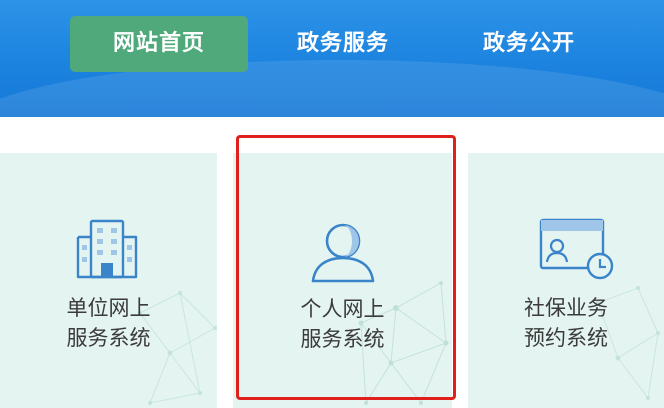 Image resolution: width=664 pixels, height=408 pixels. I want to click on card-label: 社保业务 预约系统, so click(566, 323).